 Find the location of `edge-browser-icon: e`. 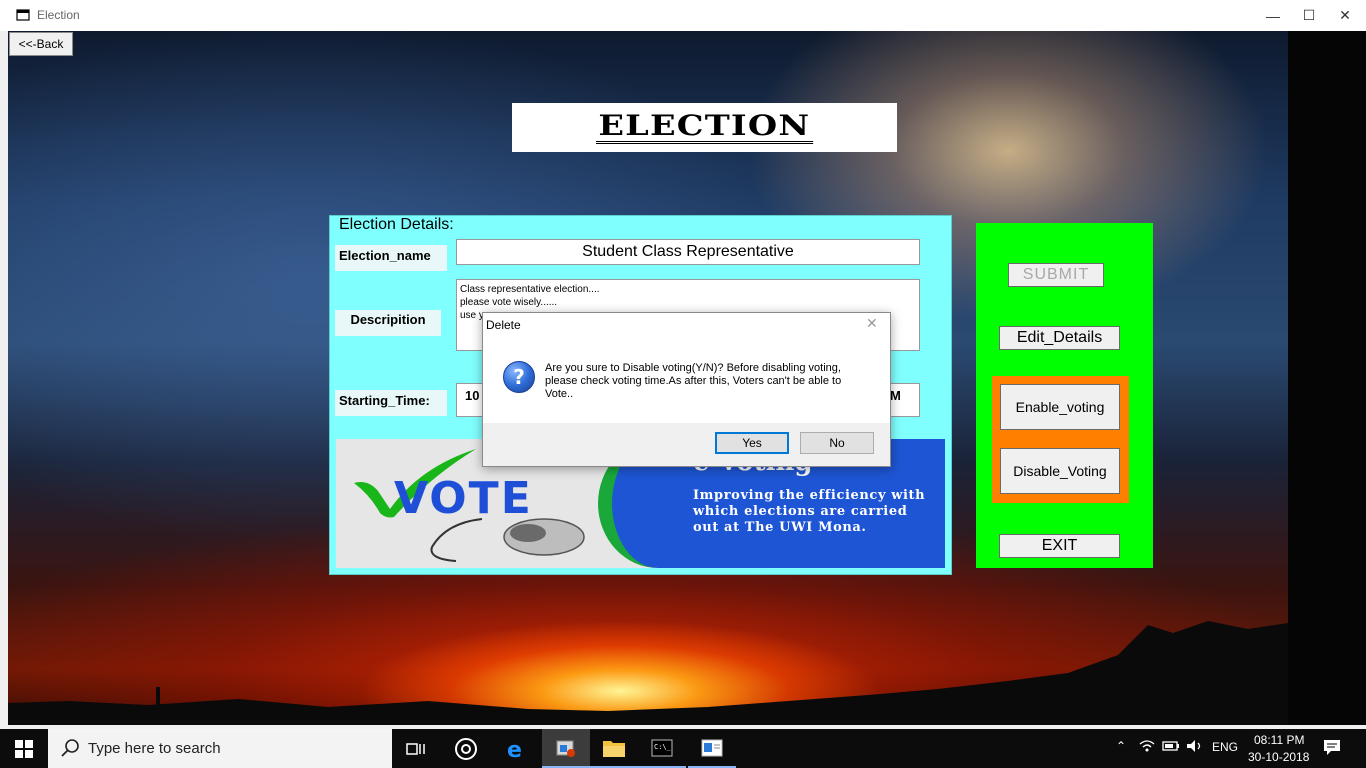

edge-browser-icon: e is located at coordinates (516, 748).